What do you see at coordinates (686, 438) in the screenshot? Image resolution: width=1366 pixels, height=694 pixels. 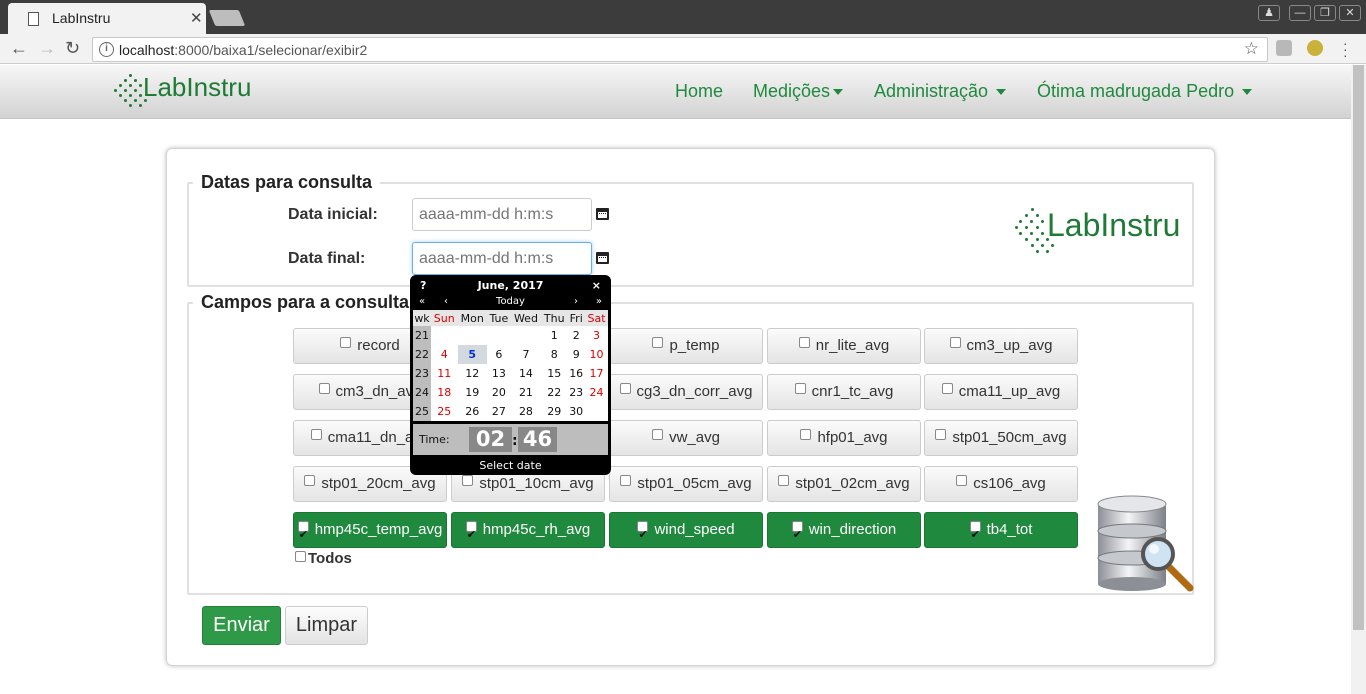 I see `field-toggle-vw-avg: vw_avg` at bounding box center [686, 438].